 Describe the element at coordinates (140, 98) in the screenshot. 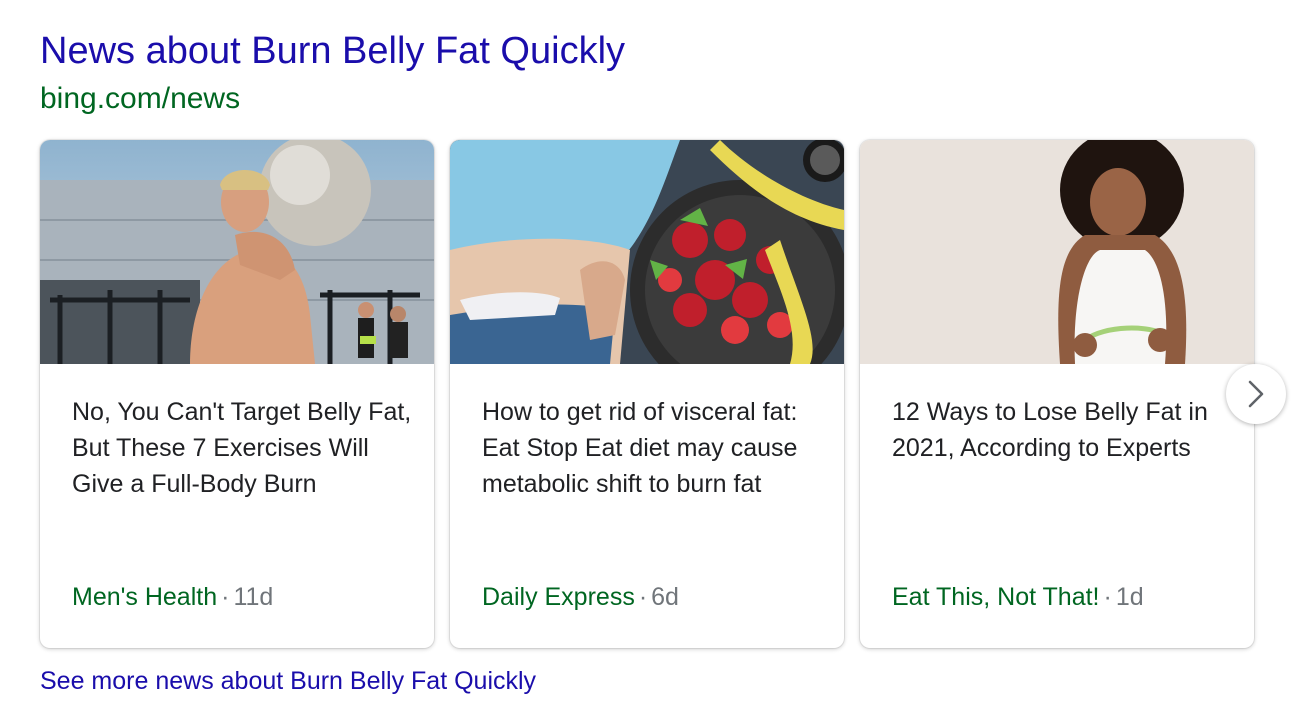

I see `source-url: bing.com/news` at that location.